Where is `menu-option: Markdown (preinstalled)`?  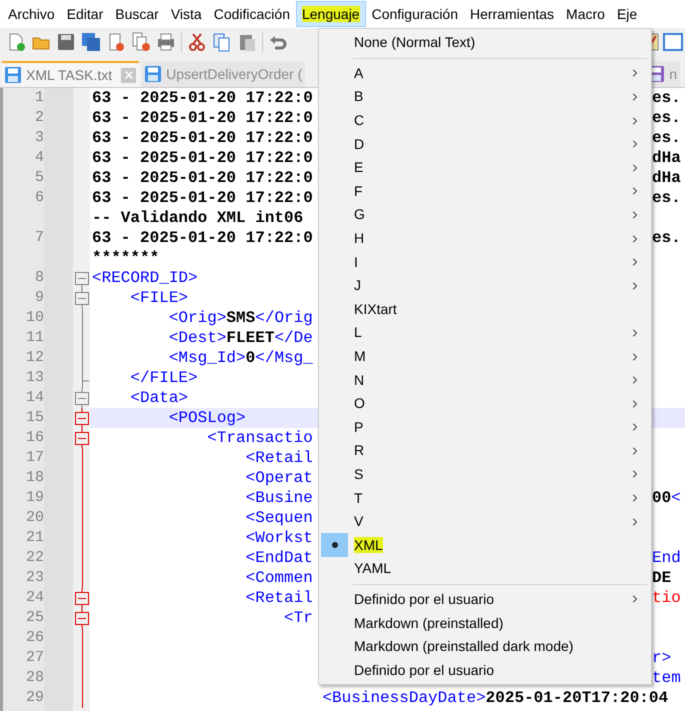 menu-option: Markdown (preinstalled) is located at coordinates (485, 623).